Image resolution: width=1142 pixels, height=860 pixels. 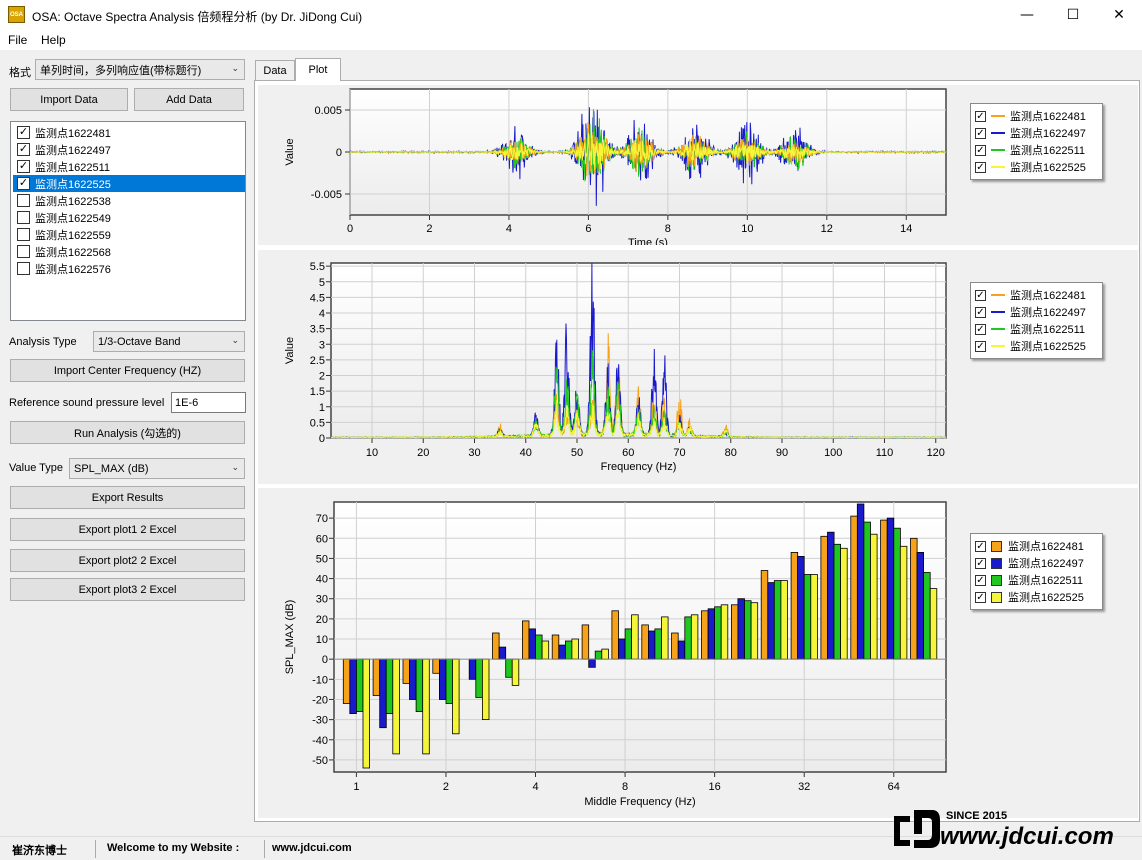 I want to click on menu-file: File, so click(x=17, y=40).